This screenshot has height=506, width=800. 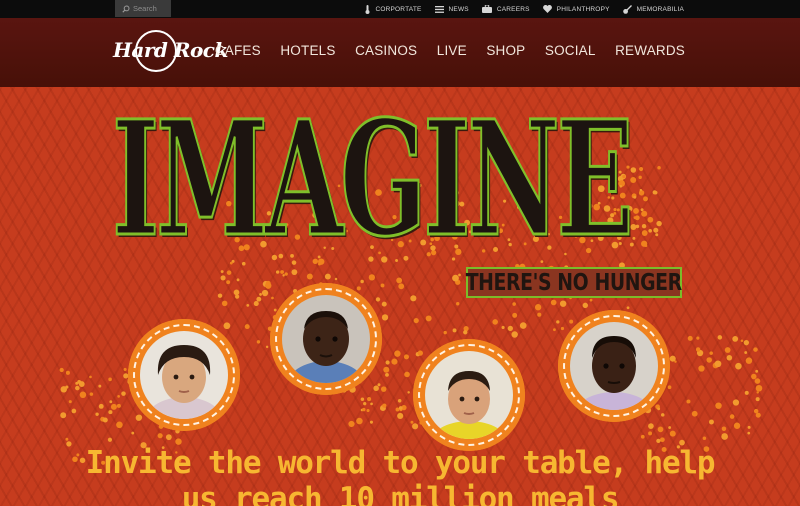 I want to click on lines-icon, so click(x=439, y=9).